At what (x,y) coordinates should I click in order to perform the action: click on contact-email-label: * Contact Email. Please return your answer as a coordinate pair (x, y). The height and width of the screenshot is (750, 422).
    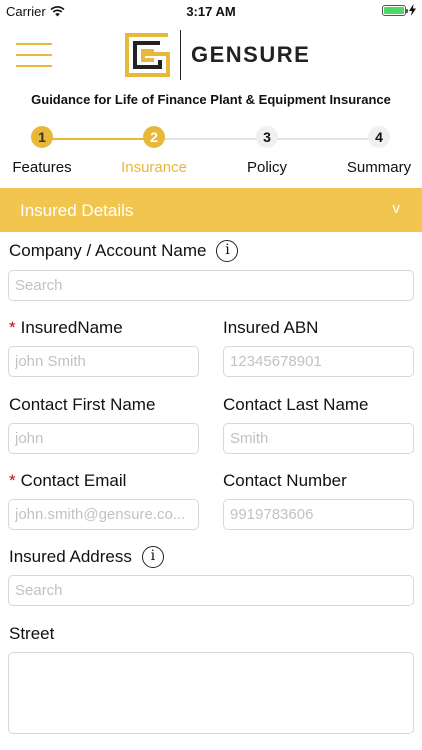
    Looking at the image, I should click on (67, 481).